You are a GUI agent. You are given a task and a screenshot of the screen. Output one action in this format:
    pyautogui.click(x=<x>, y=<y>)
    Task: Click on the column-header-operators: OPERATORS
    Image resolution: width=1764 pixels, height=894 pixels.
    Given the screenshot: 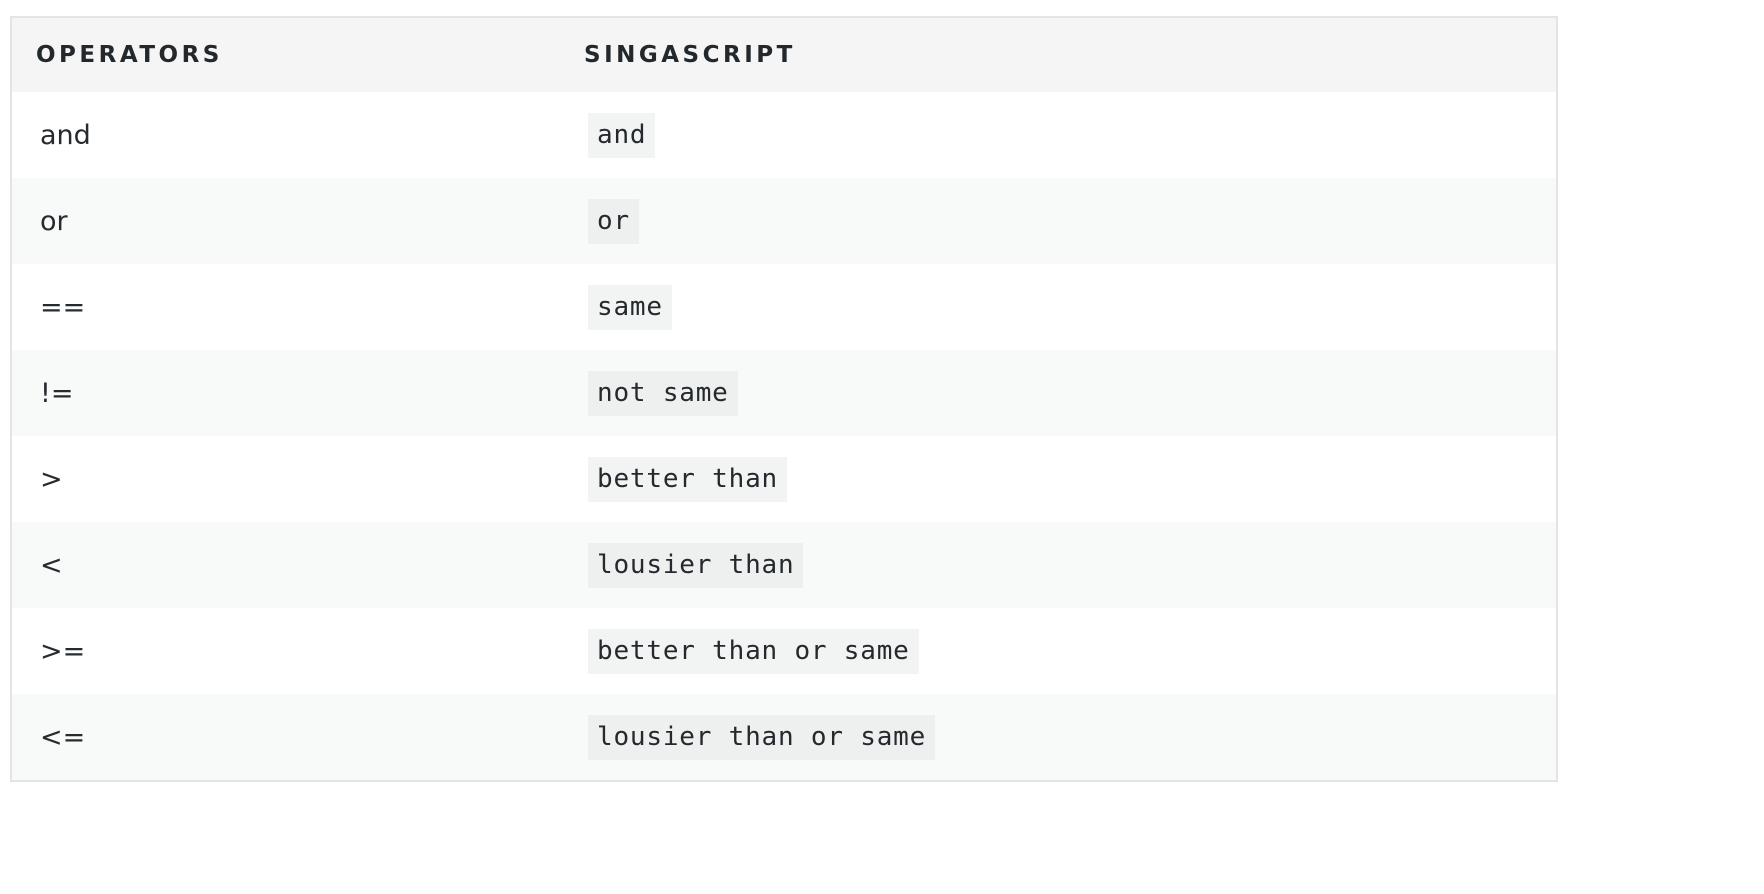 What is the action you would take?
    pyautogui.click(x=129, y=55)
    